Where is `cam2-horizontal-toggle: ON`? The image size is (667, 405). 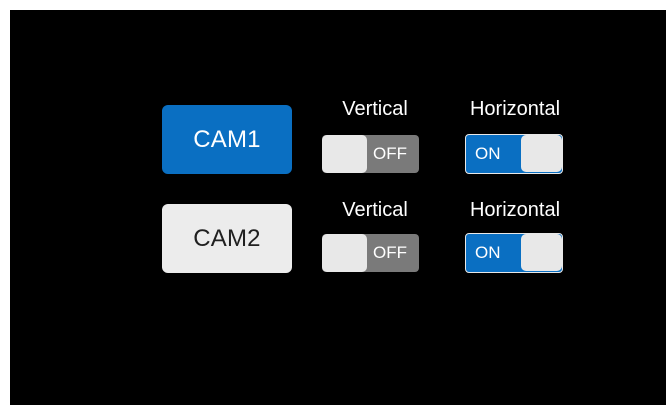
cam2-horizontal-toggle: ON is located at coordinates (514, 253).